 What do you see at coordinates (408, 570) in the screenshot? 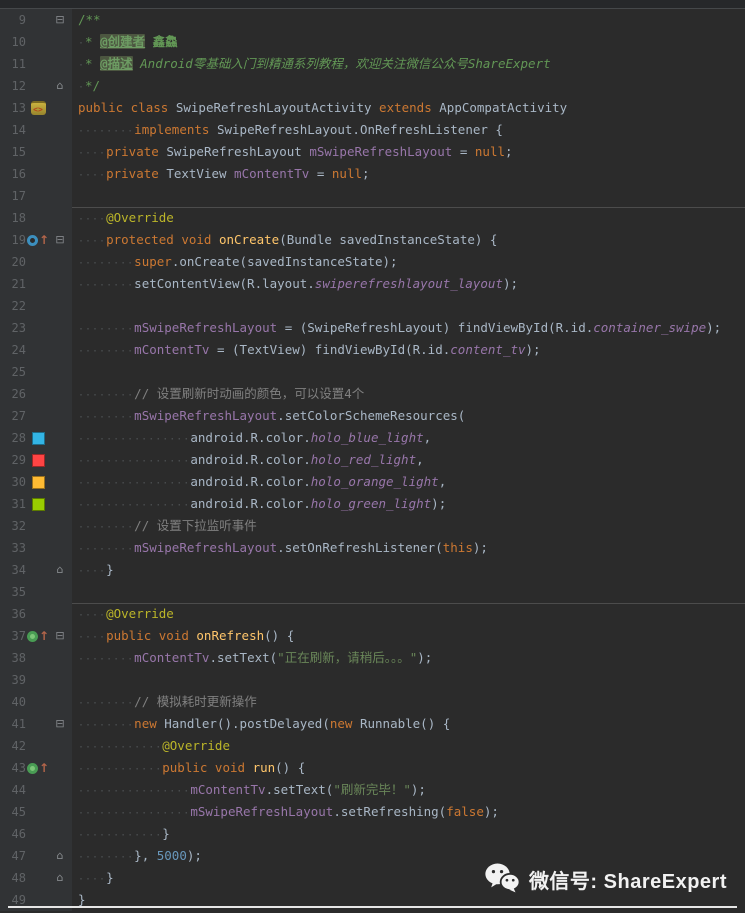
I see `code-text: ····}` at bounding box center [408, 570].